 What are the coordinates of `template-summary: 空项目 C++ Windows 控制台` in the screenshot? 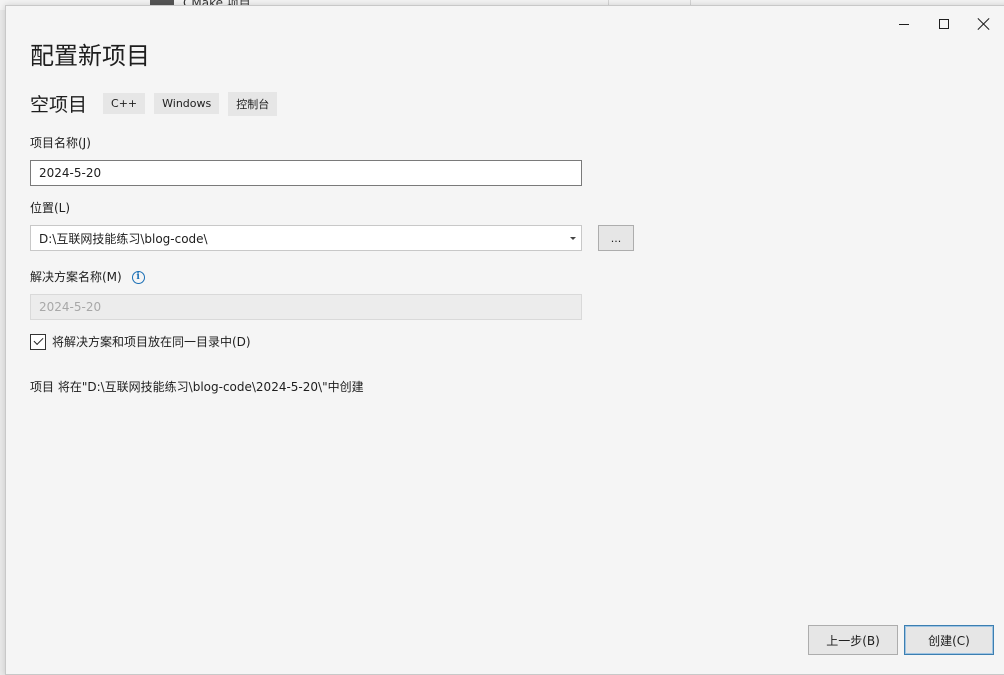 It's located at (158, 103).